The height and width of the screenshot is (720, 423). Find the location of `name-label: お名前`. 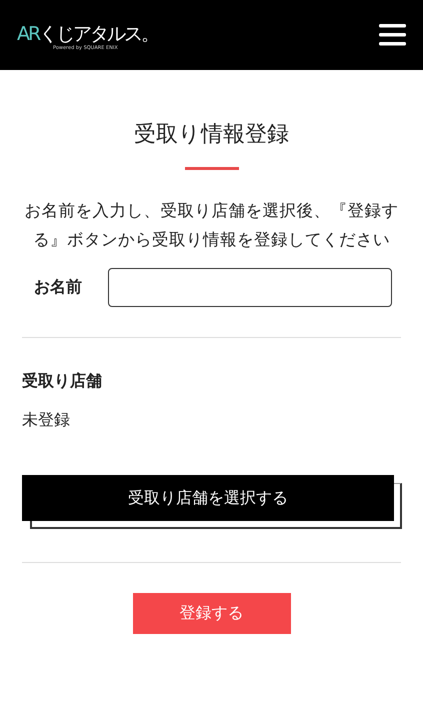

name-label: お名前 is located at coordinates (58, 287).